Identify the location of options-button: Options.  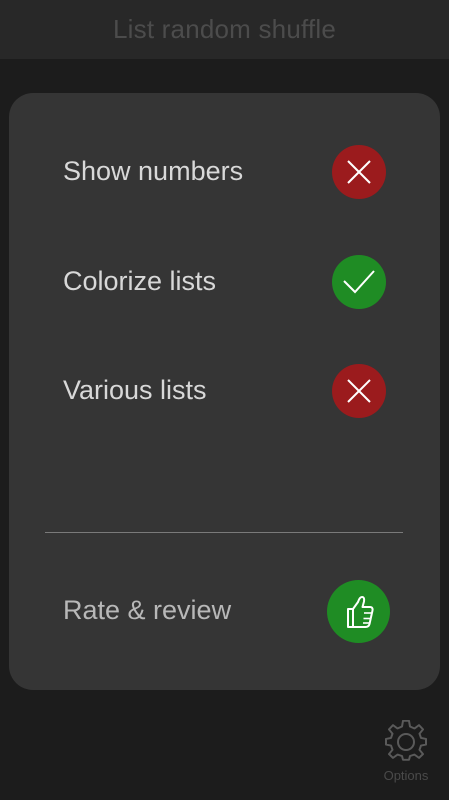
(406, 756).